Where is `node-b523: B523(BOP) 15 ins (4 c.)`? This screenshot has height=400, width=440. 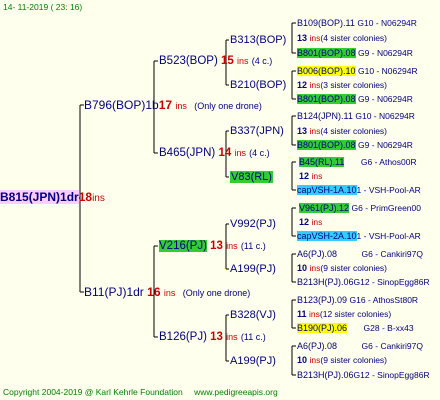 node-b523: B523(BOP) 15 ins (4 c.) is located at coordinates (215, 61).